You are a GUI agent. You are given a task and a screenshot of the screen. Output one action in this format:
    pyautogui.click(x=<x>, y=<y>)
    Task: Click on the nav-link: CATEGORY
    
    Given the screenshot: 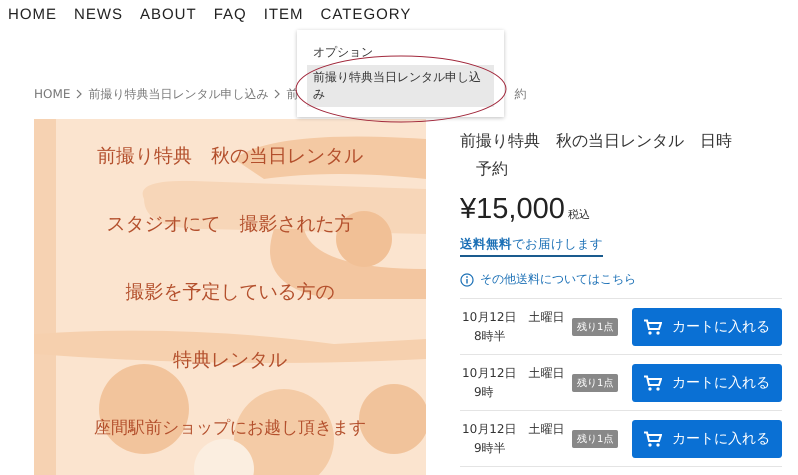 What is the action you would take?
    pyautogui.click(x=366, y=18)
    